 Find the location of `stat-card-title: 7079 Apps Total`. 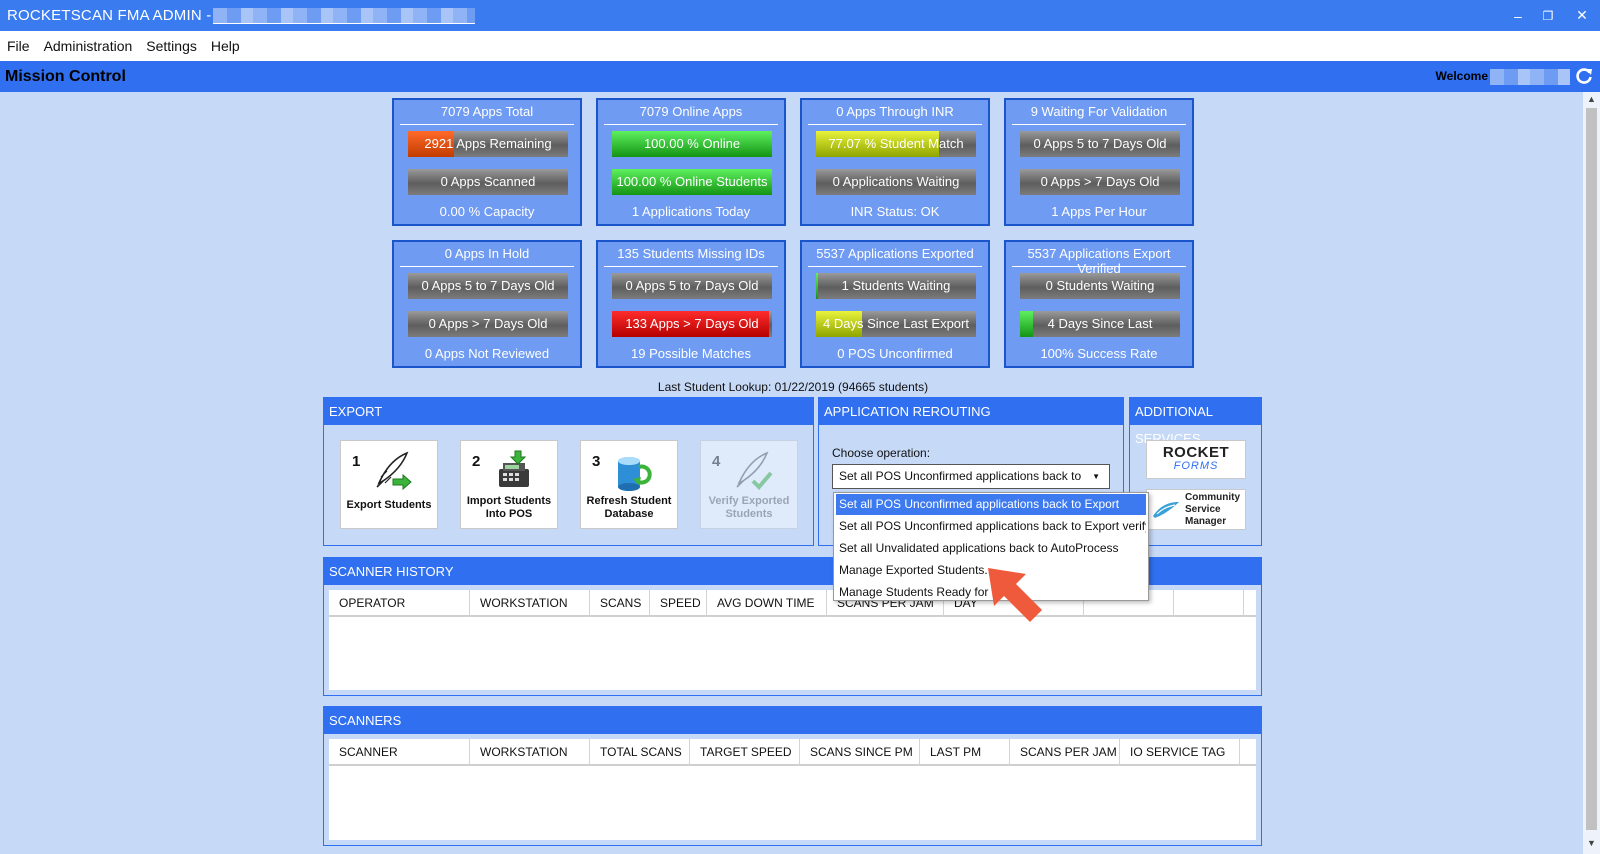

stat-card-title: 7079 Apps Total is located at coordinates (487, 111).